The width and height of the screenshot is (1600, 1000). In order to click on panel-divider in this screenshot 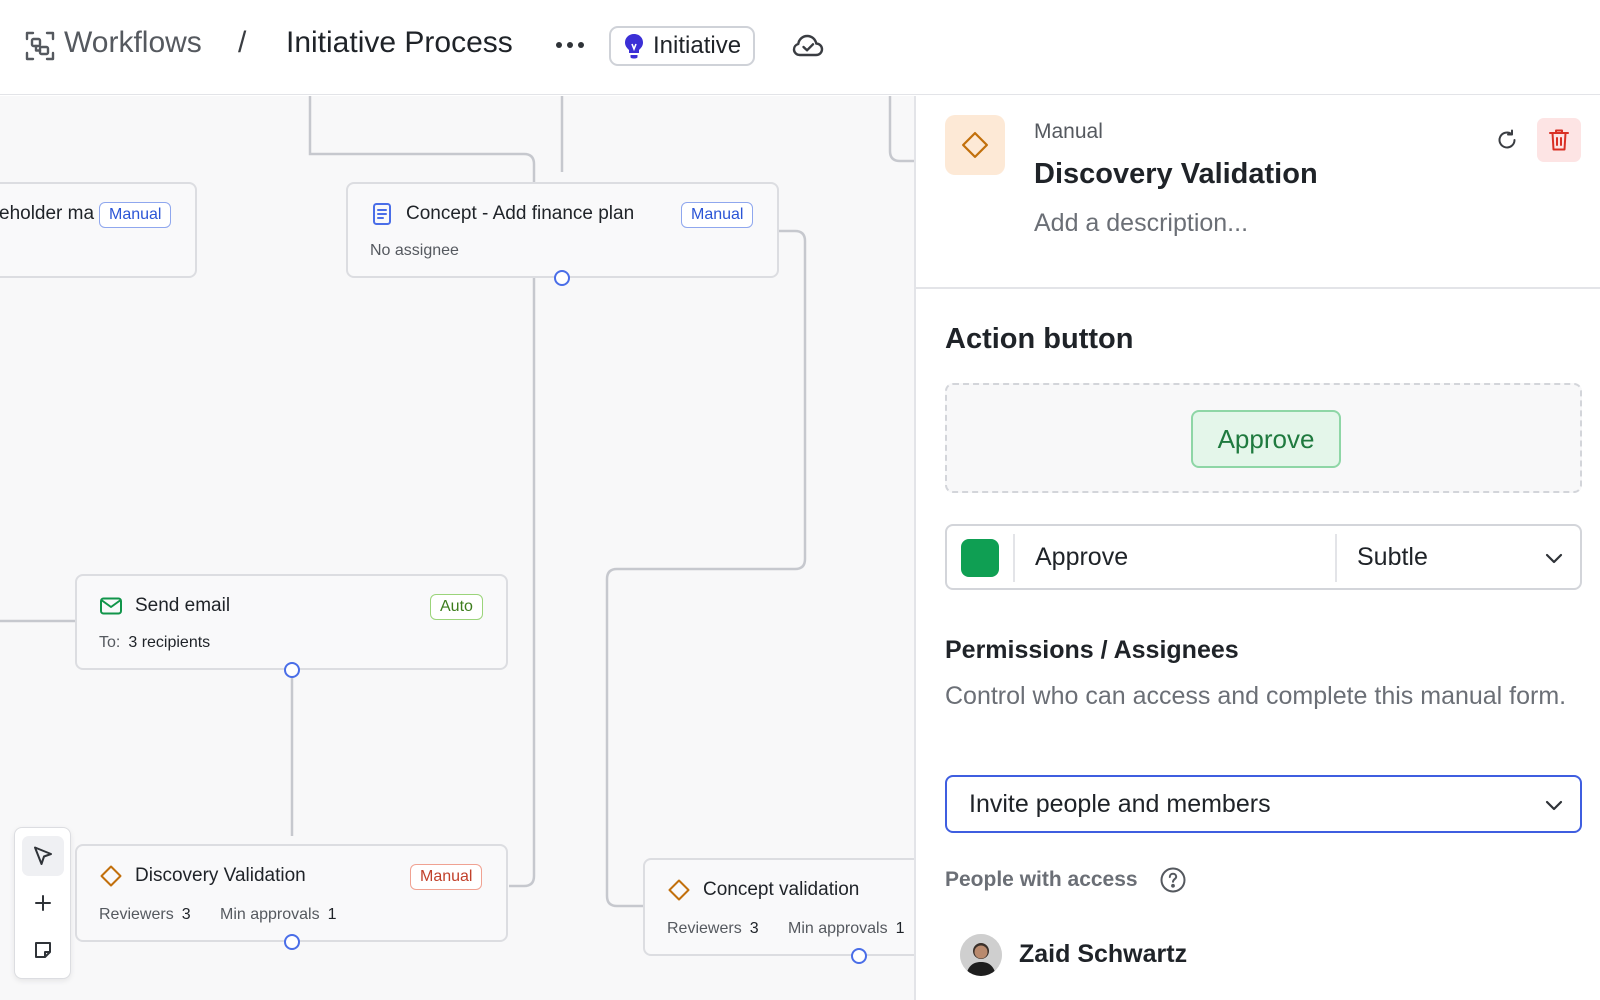, I will do `click(1258, 288)`.